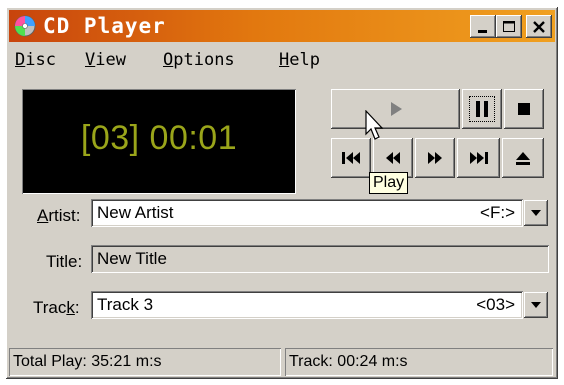  What do you see at coordinates (199, 60) in the screenshot?
I see `menu-options: Options` at bounding box center [199, 60].